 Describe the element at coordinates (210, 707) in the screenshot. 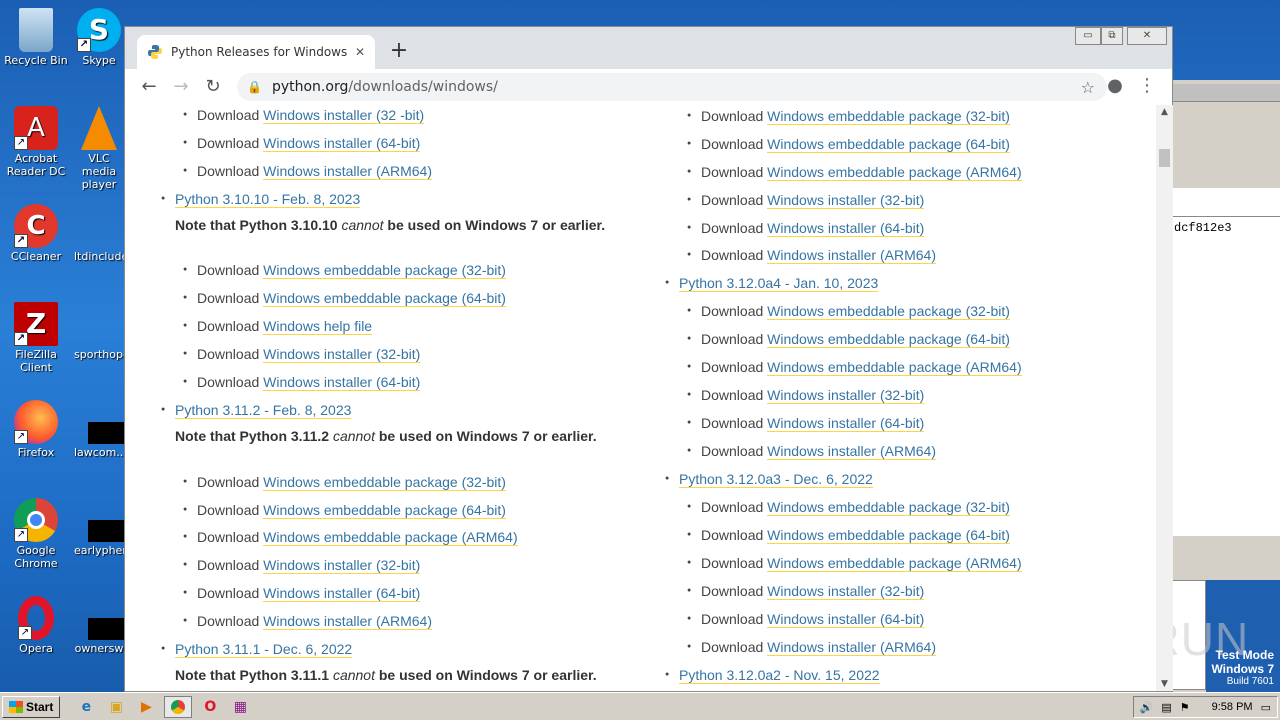

I see `opera-taskbar-icon: O` at that location.